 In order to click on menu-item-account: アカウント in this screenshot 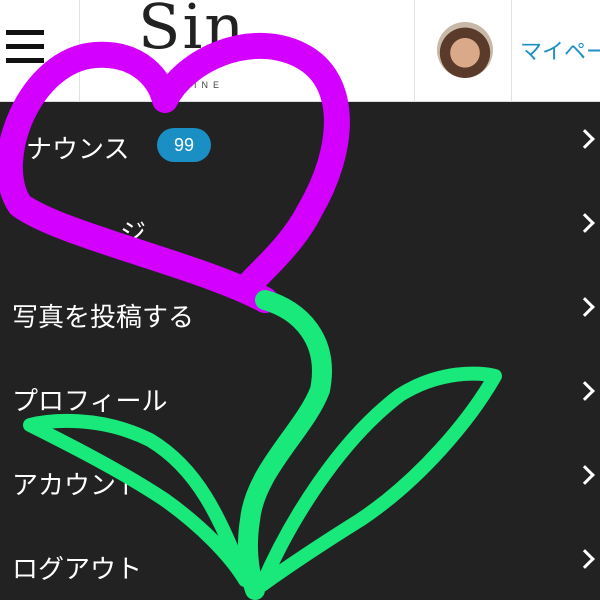, I will do `click(300, 482)`.